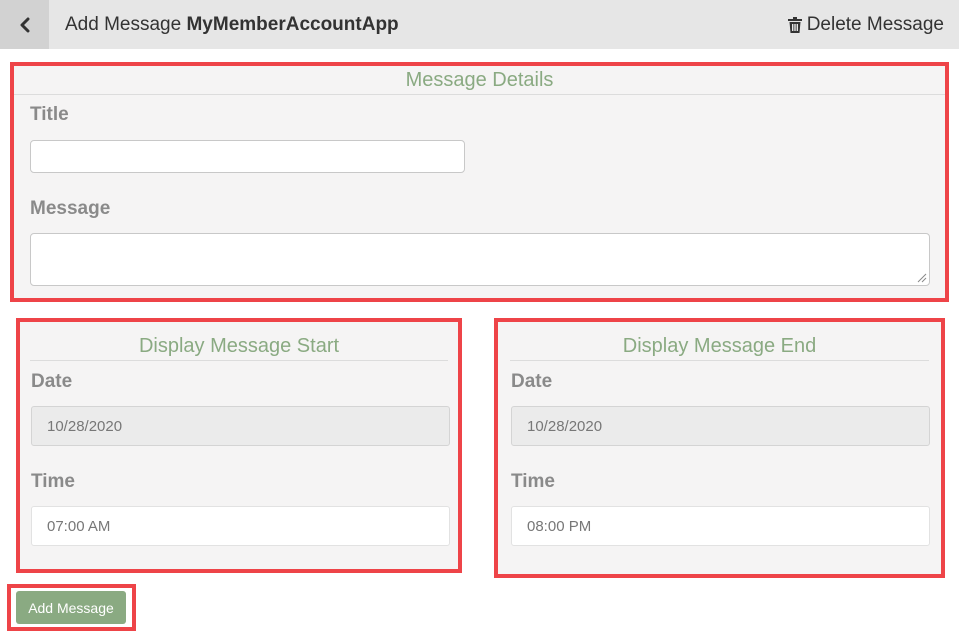 Image resolution: width=959 pixels, height=638 pixels. What do you see at coordinates (794, 24) in the screenshot?
I see `trash-icon` at bounding box center [794, 24].